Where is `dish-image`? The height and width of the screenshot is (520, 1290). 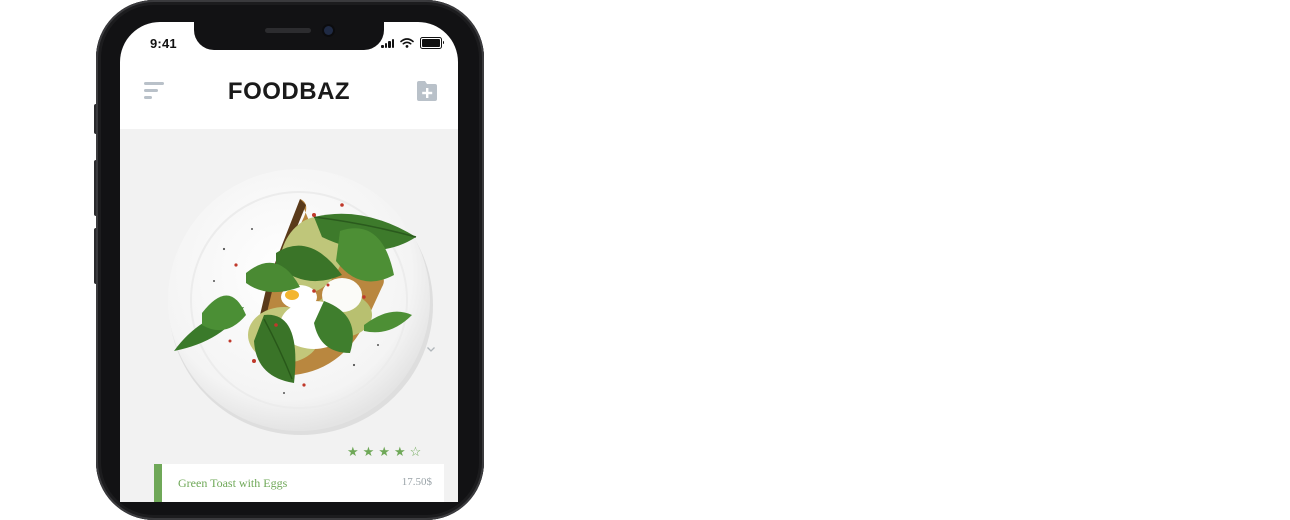
dish-image is located at coordinates (299, 300).